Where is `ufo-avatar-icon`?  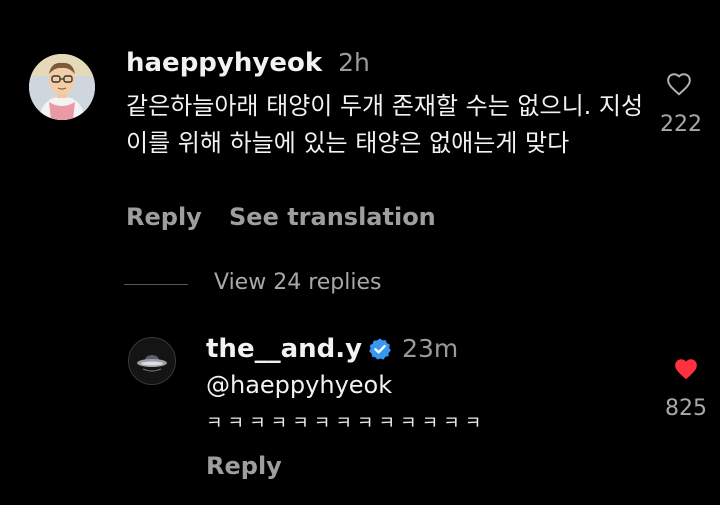 ufo-avatar-icon is located at coordinates (152, 361).